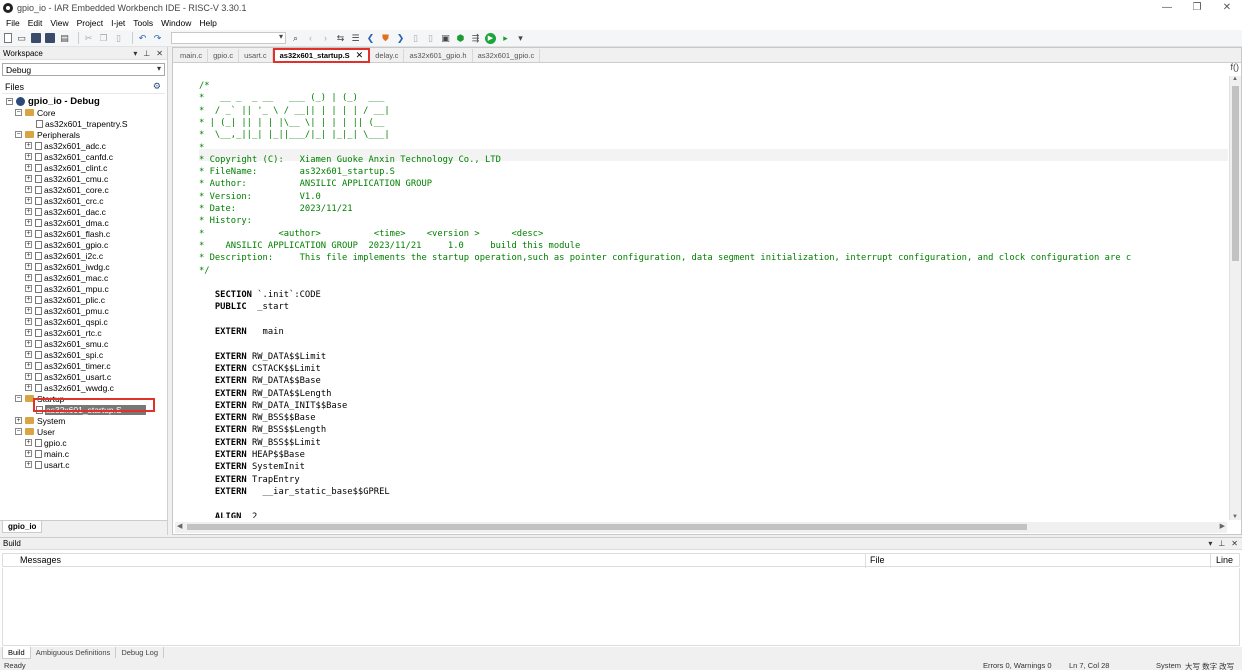  I want to click on toggle-breakpoint-icon: ⬢, so click(460, 38).